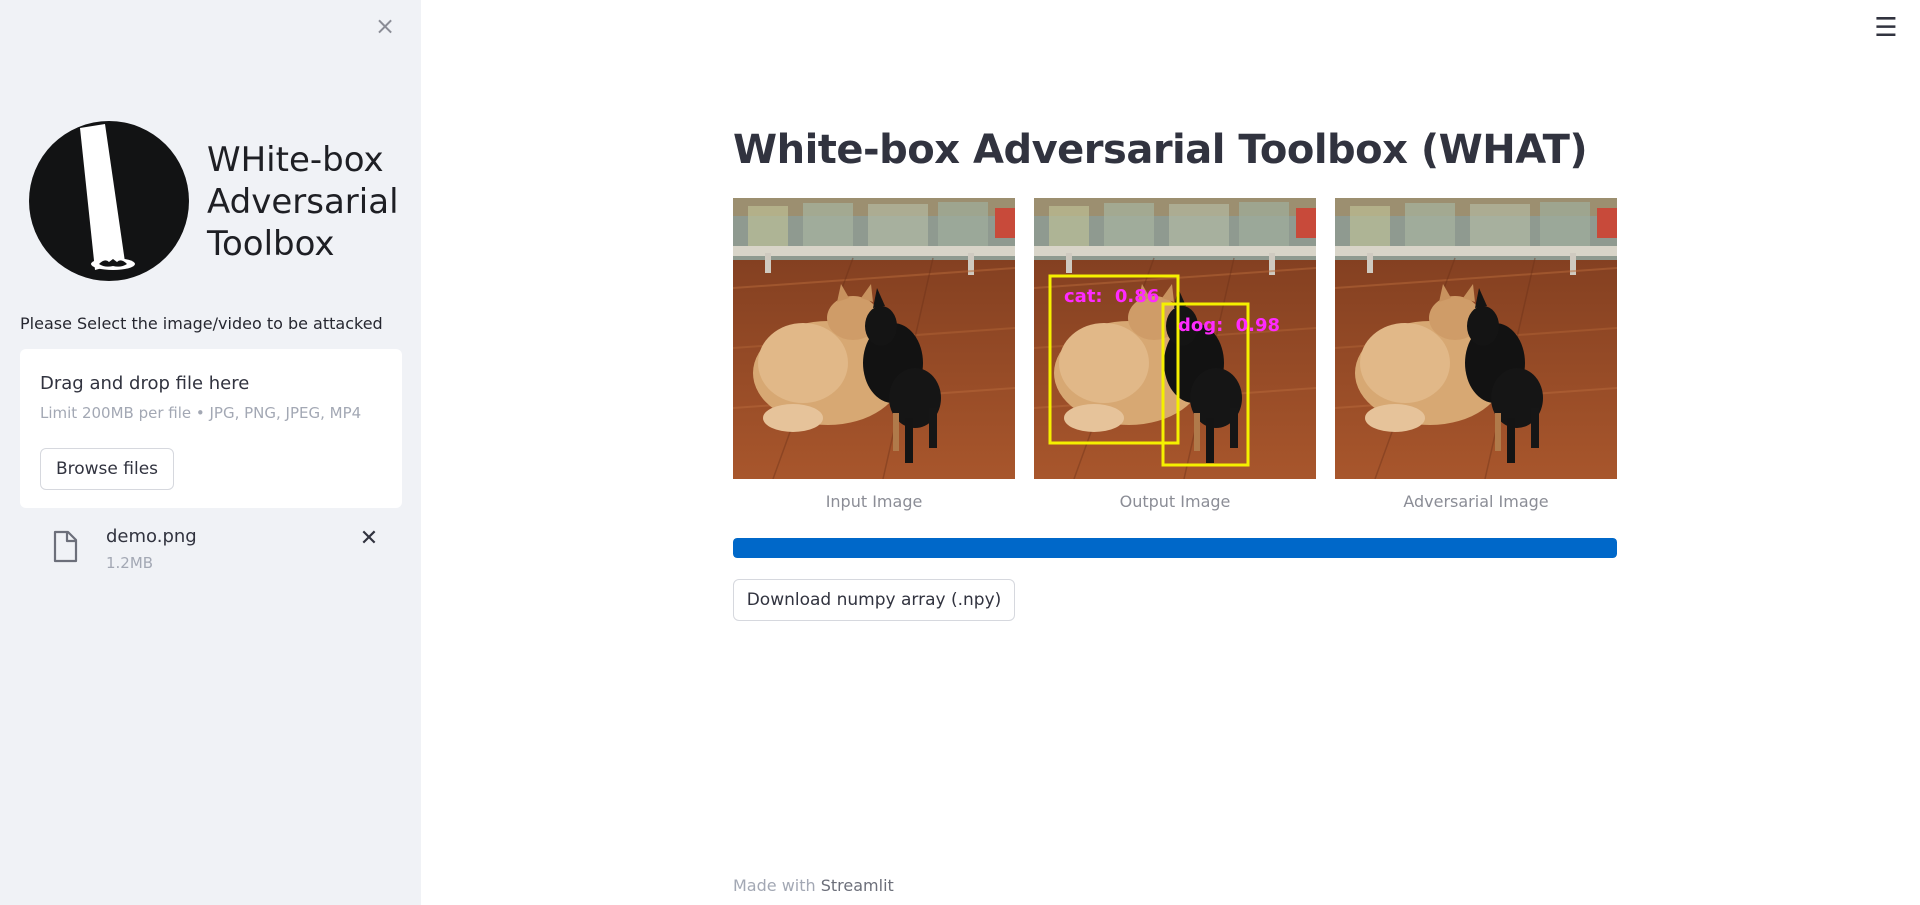 The height and width of the screenshot is (905, 1920). I want to click on file-size: 1.2MB, so click(130, 563).